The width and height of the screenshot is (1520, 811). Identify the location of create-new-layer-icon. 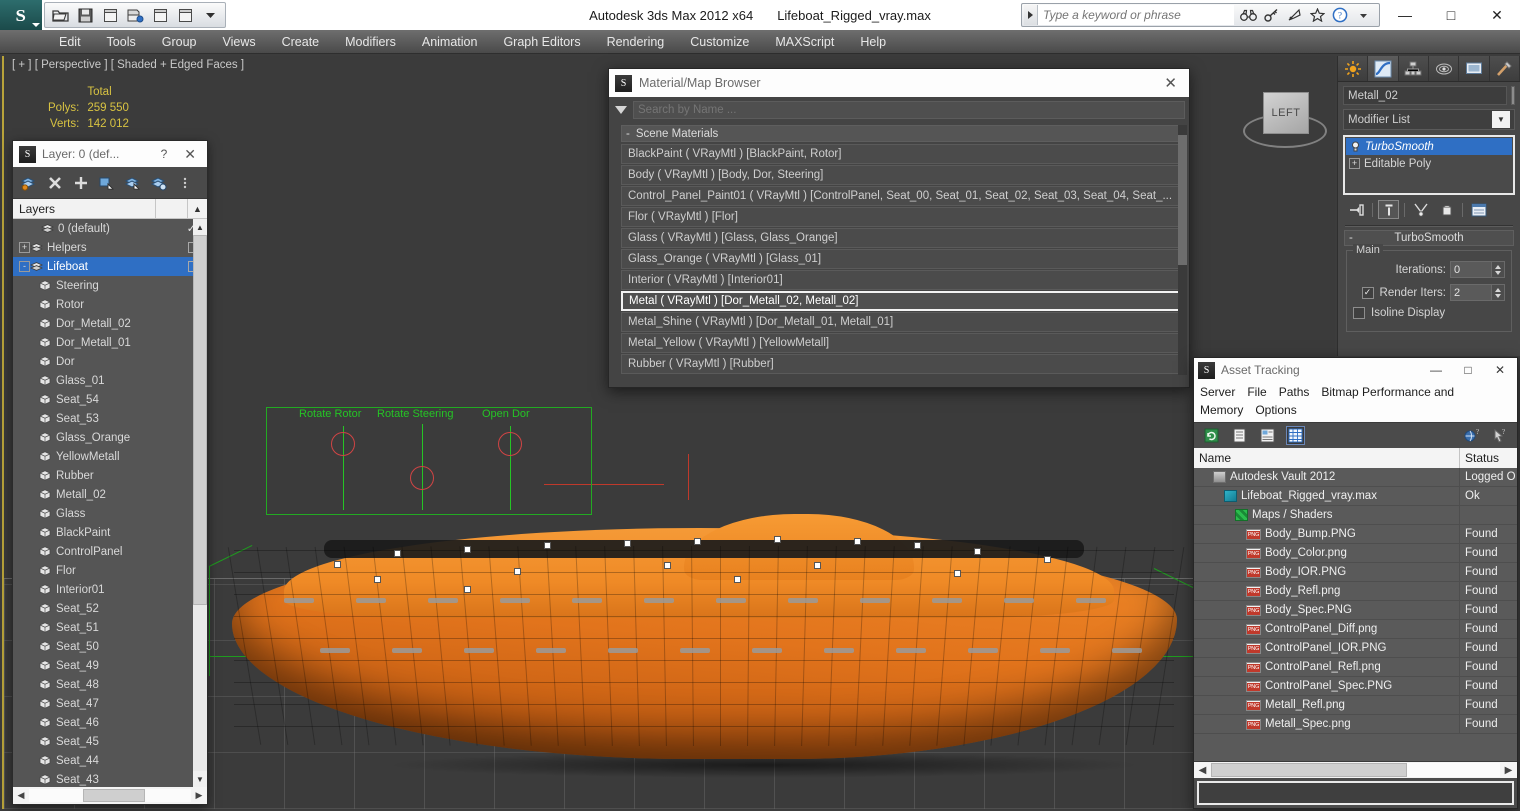
(29, 183).